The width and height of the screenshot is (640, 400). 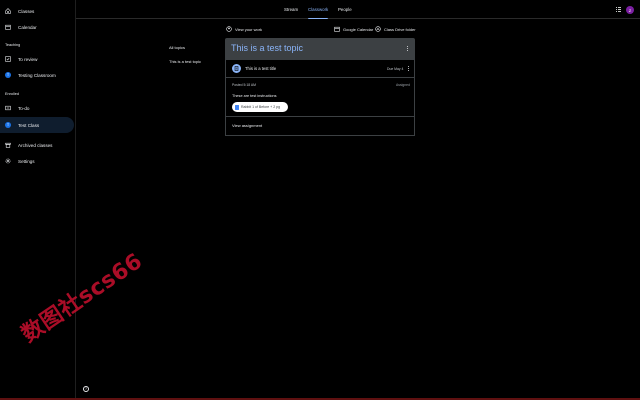 I want to click on sidebar-item-to-review: To review, so click(x=37, y=59).